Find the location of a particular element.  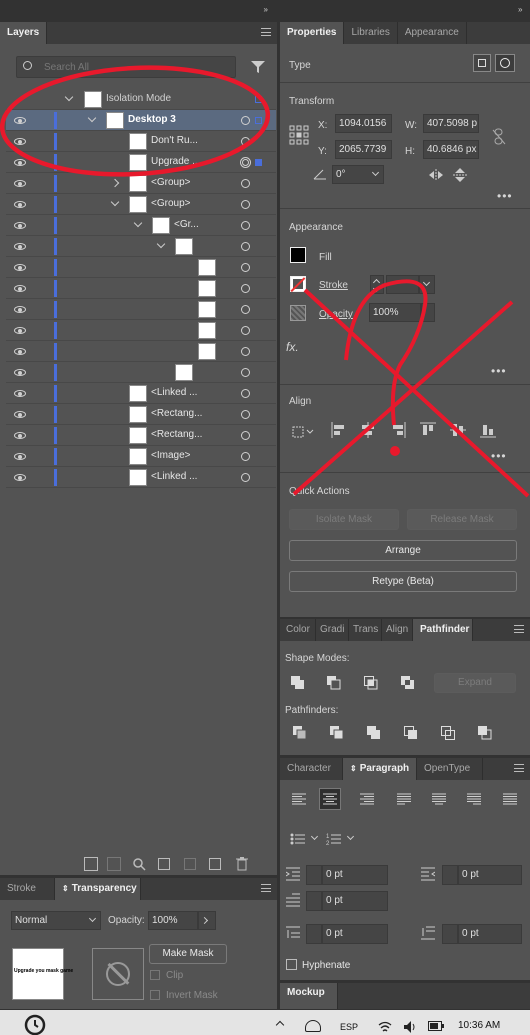

space-after-stepper is located at coordinates (450, 934).